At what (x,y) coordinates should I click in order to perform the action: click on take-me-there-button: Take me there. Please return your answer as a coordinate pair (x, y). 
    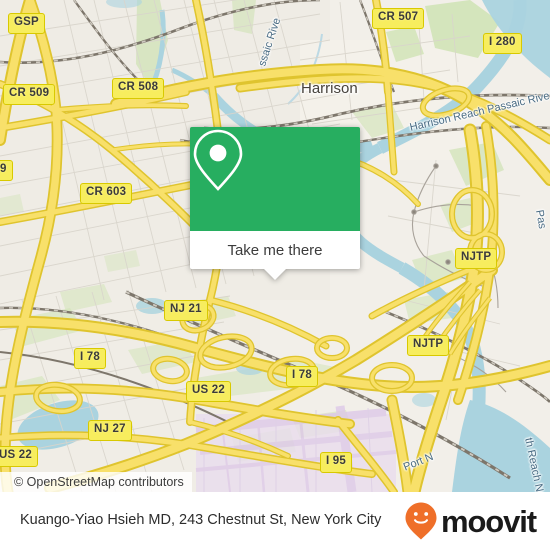
    Looking at the image, I should click on (275, 255).